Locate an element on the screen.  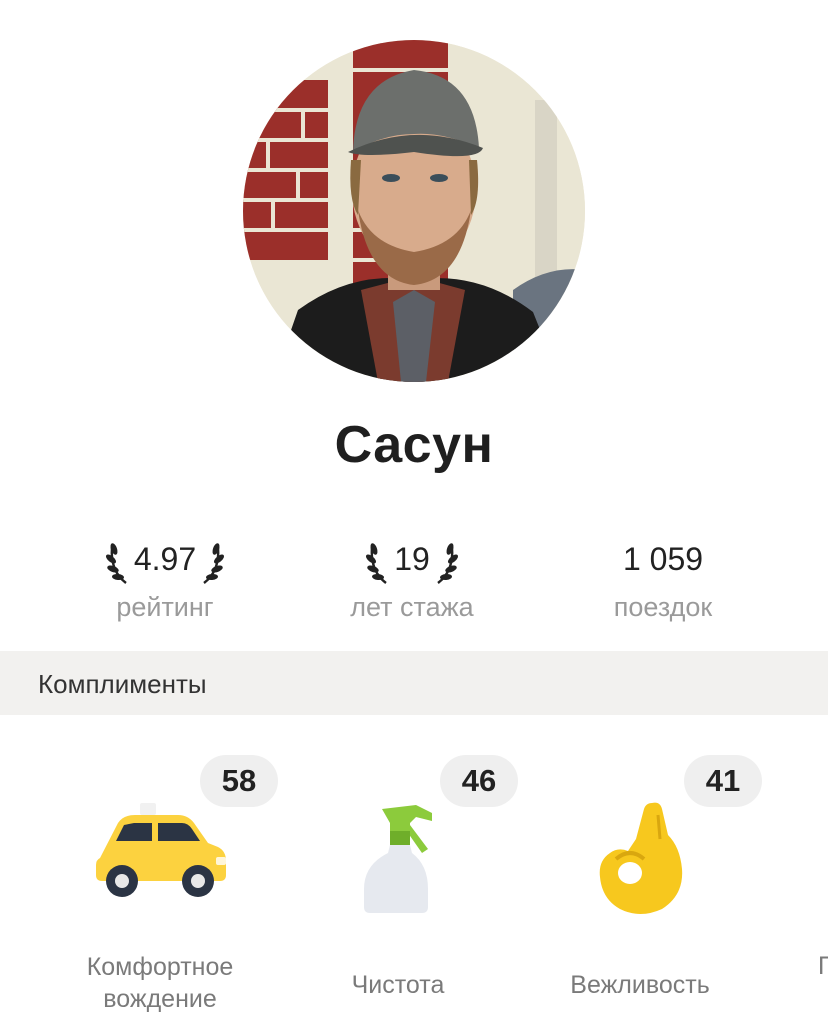
trips-value: 1 059 is located at coordinates (663, 559).